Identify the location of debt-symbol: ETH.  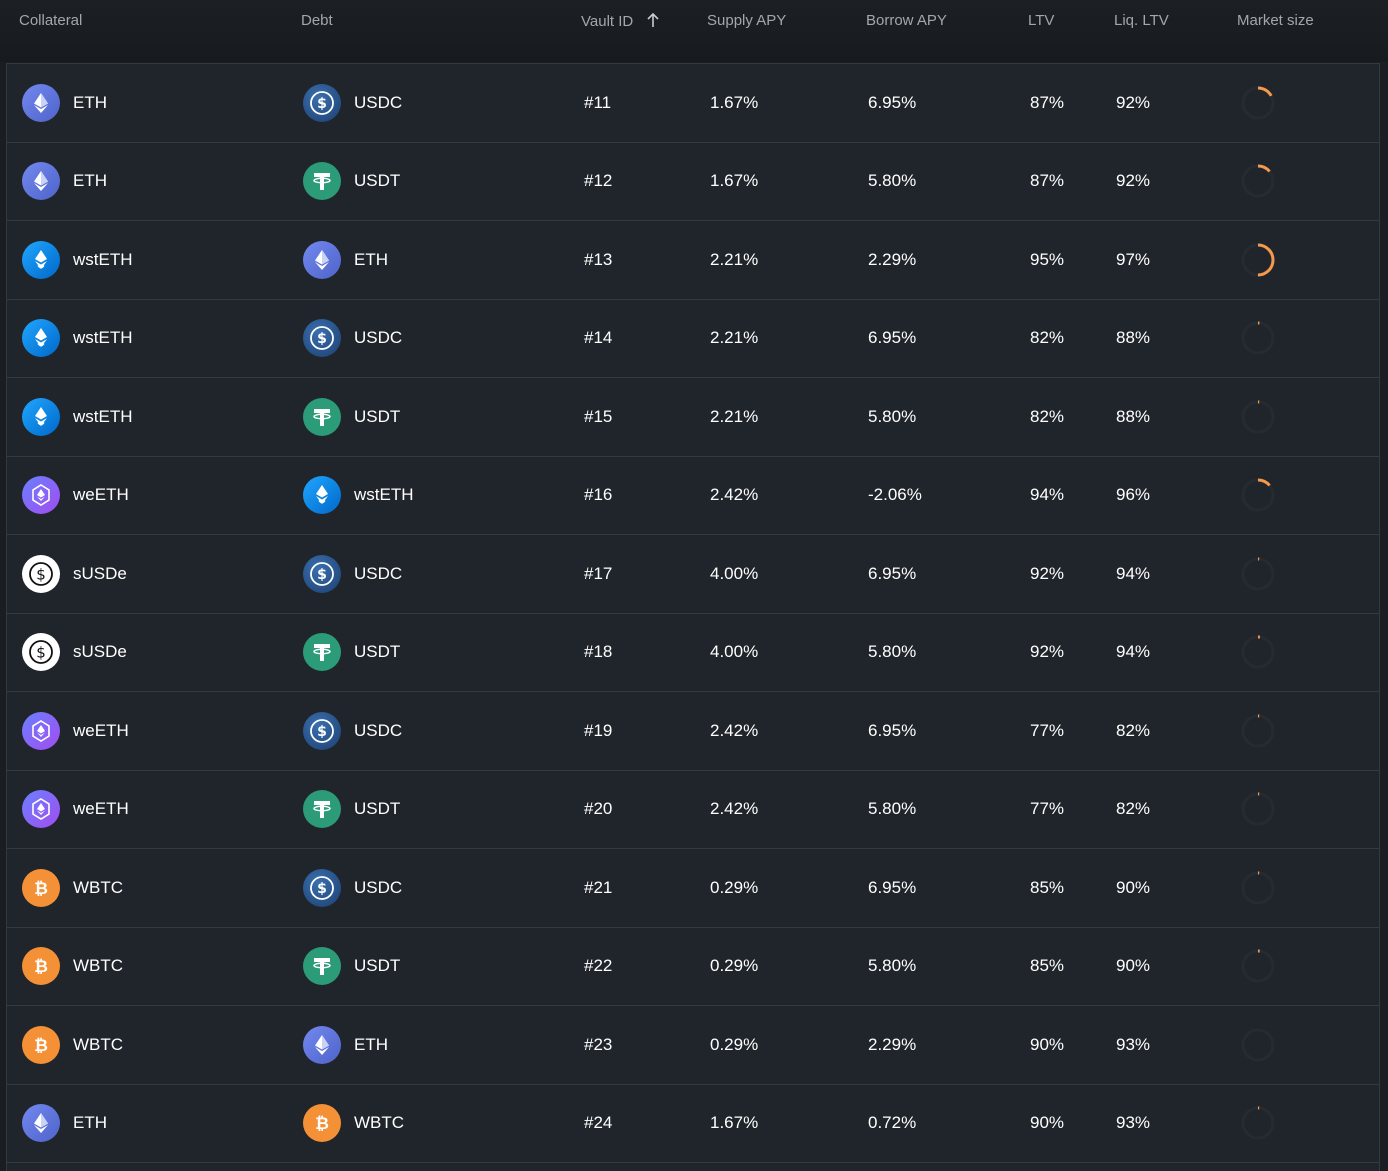
(371, 259).